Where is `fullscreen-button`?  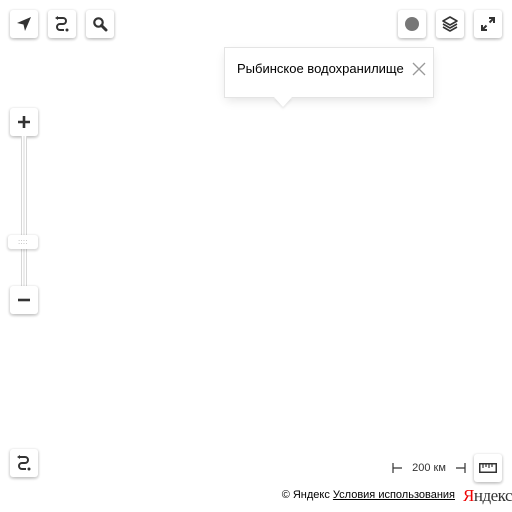 fullscreen-button is located at coordinates (488, 24).